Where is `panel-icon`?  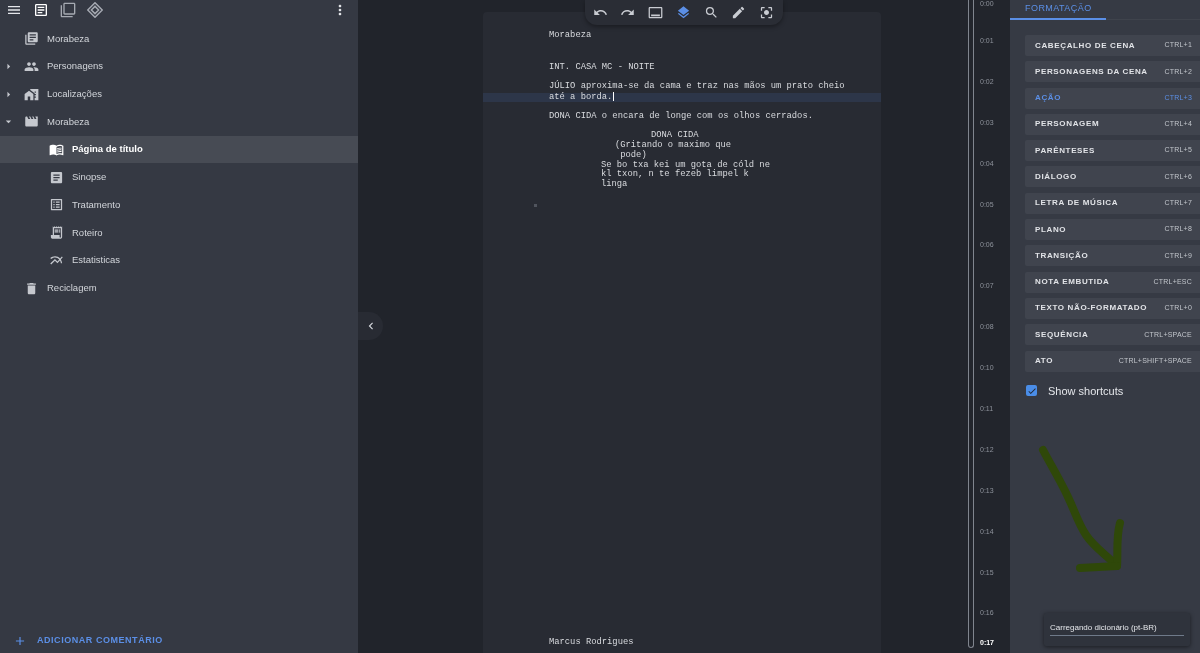 panel-icon is located at coordinates (656, 12).